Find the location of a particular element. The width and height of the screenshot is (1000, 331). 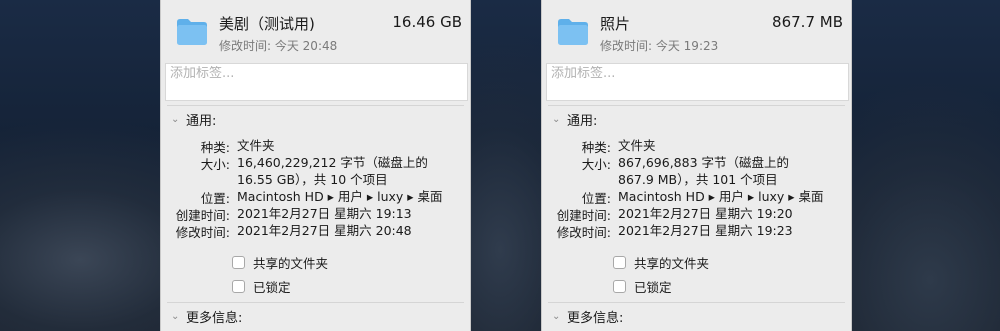

modified-summary: 修改时间: 今天 19:23 is located at coordinates (659, 46).